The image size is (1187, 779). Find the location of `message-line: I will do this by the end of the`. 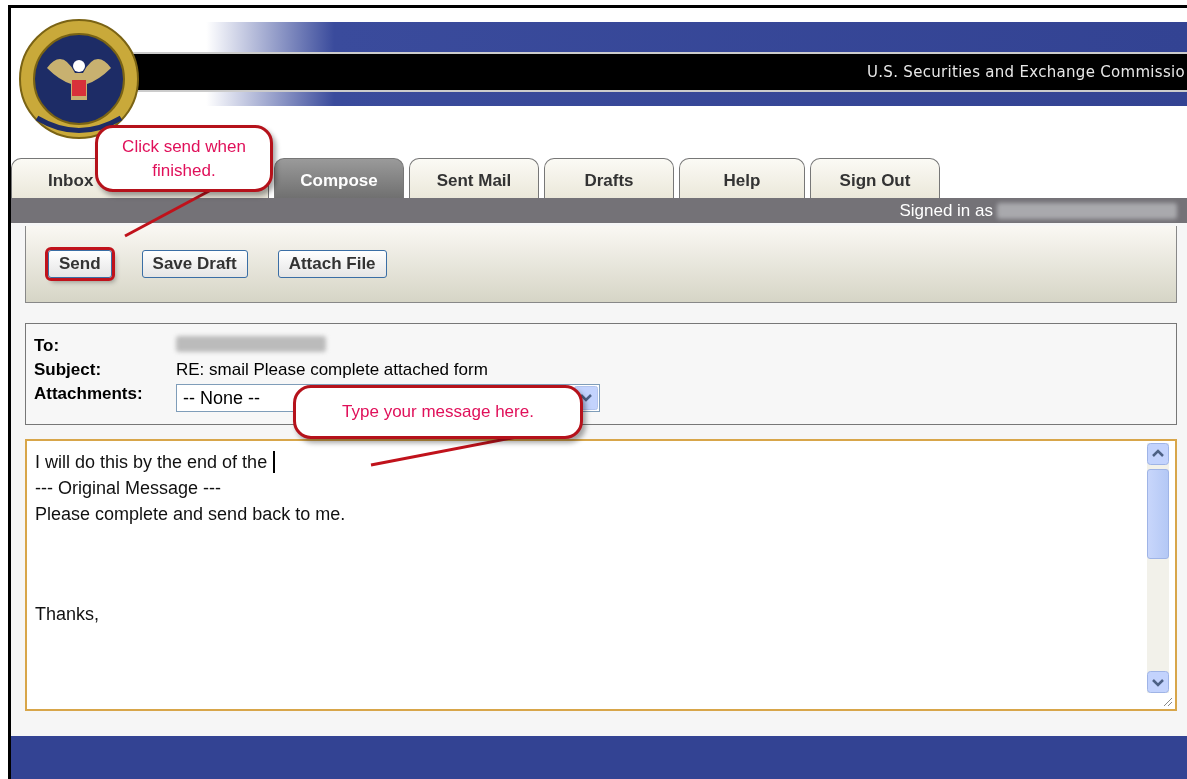

message-line: I will do this by the end of the is located at coordinates (151, 462).